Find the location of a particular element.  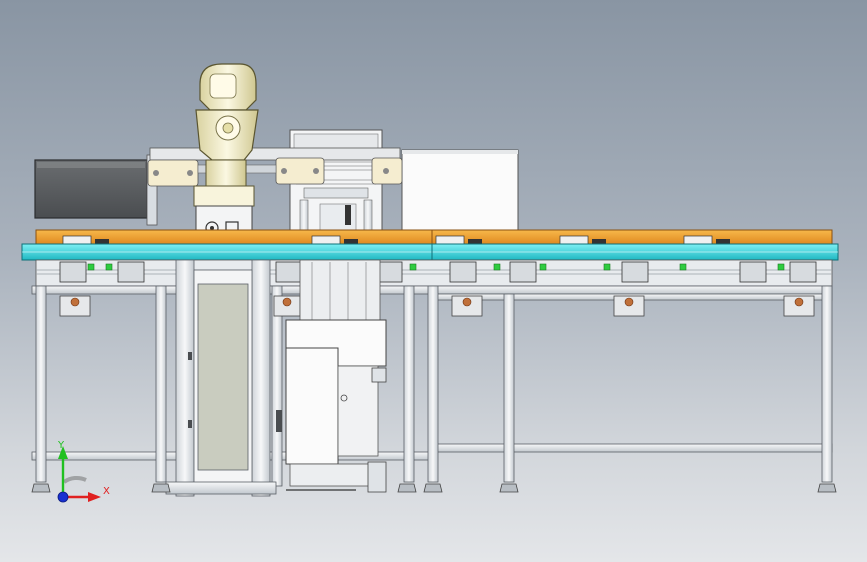

x-axis-label: X is located at coordinates (106, 491).